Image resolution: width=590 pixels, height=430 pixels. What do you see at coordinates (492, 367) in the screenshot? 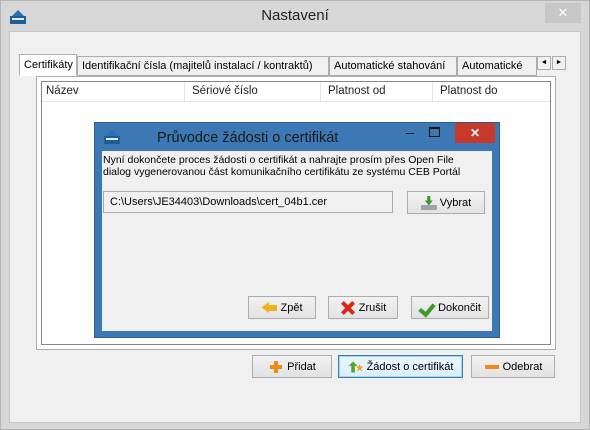
I see `minus-icon` at bounding box center [492, 367].